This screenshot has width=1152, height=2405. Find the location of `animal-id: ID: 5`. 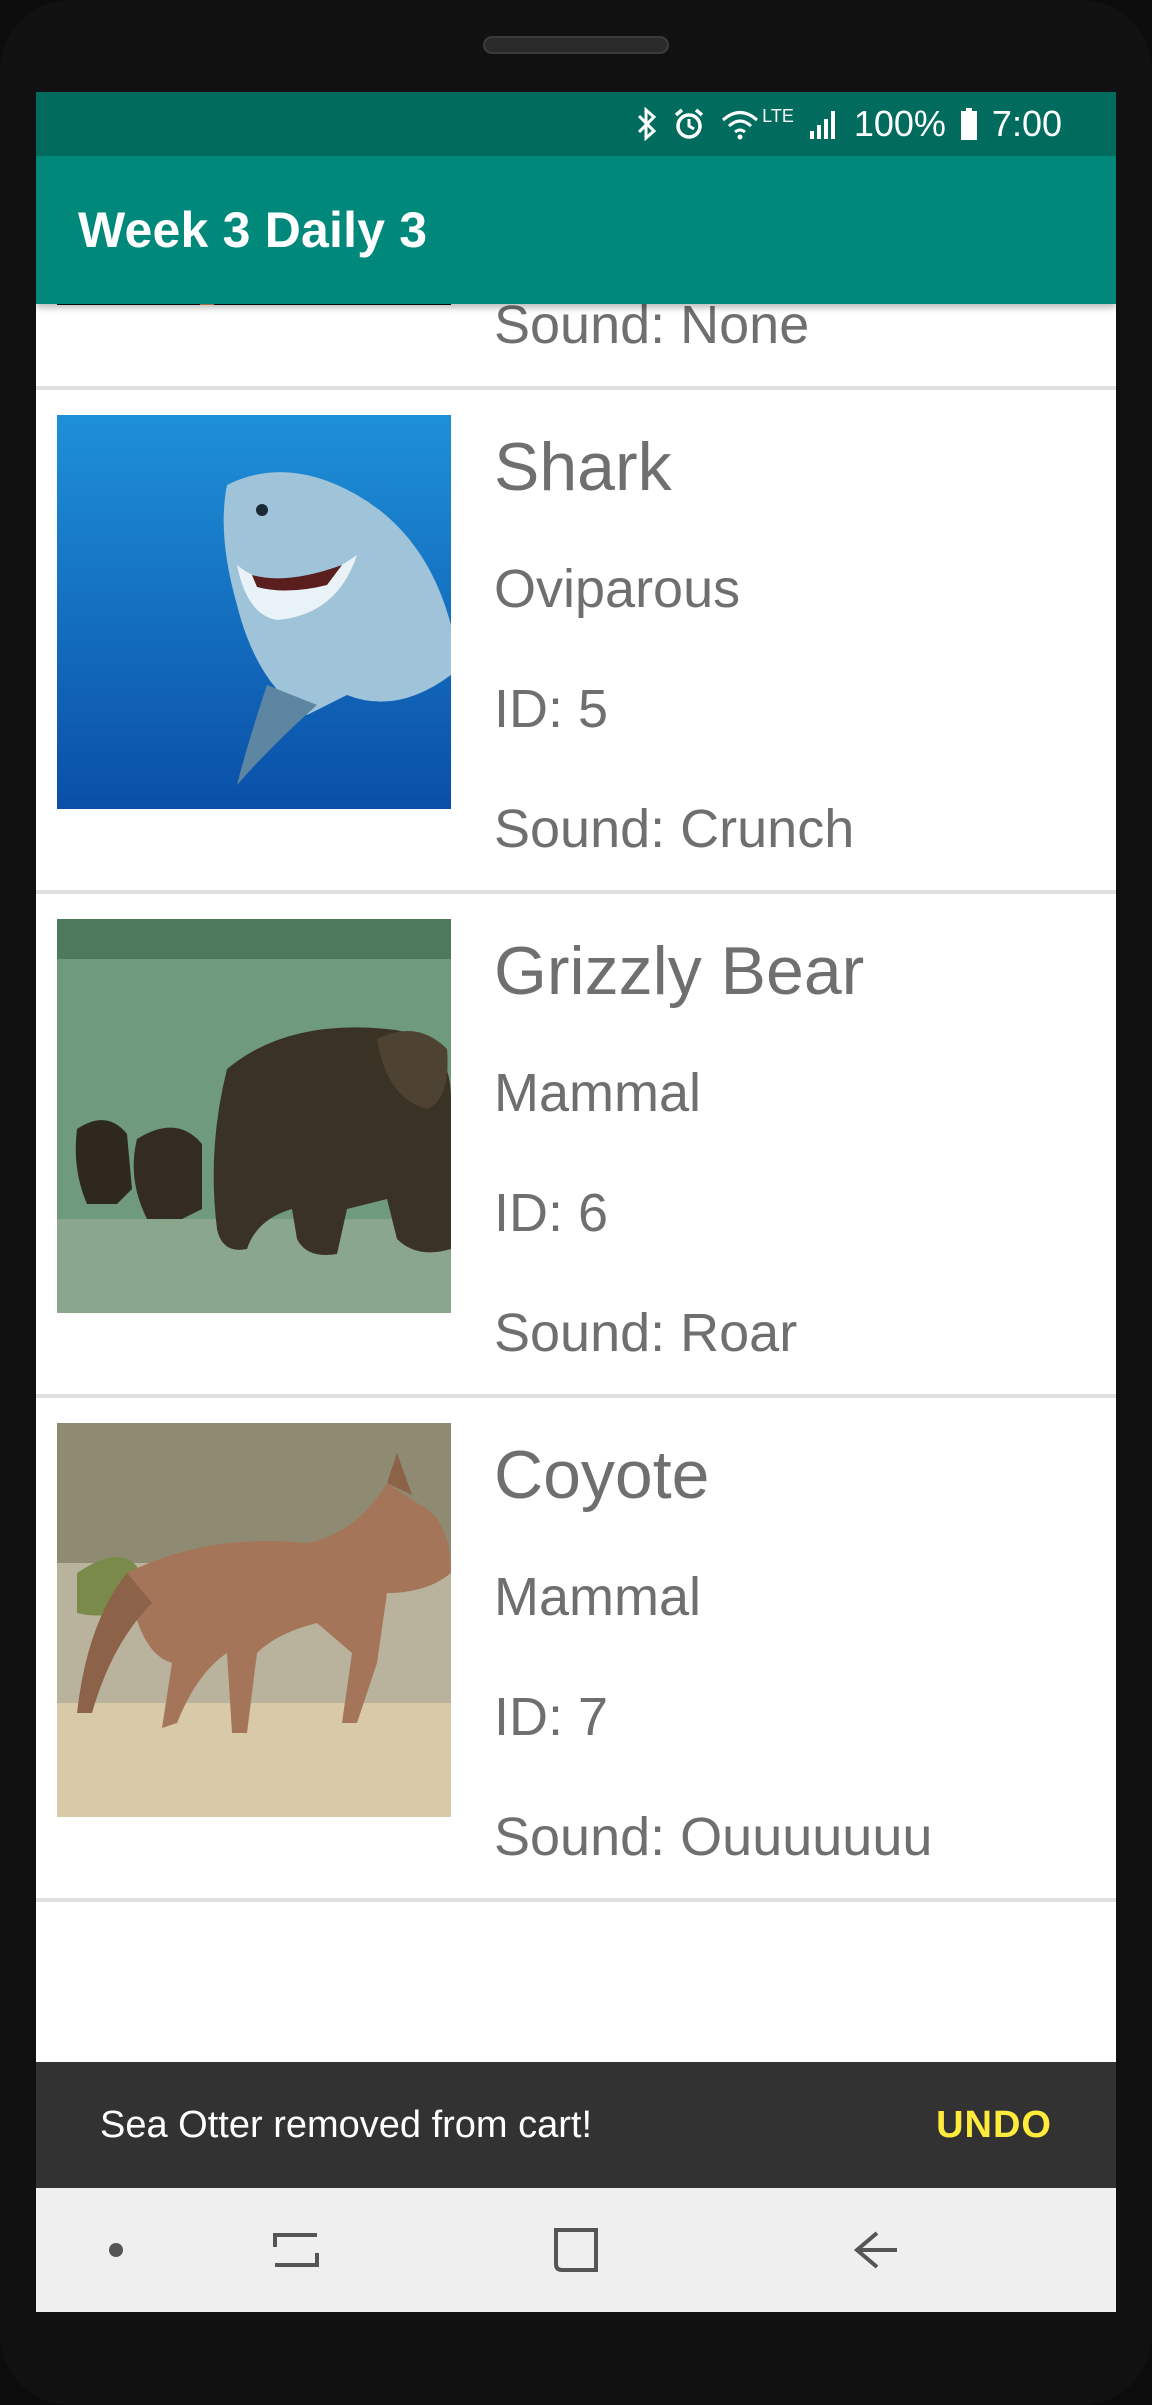

animal-id: ID: 5 is located at coordinates (551, 709).